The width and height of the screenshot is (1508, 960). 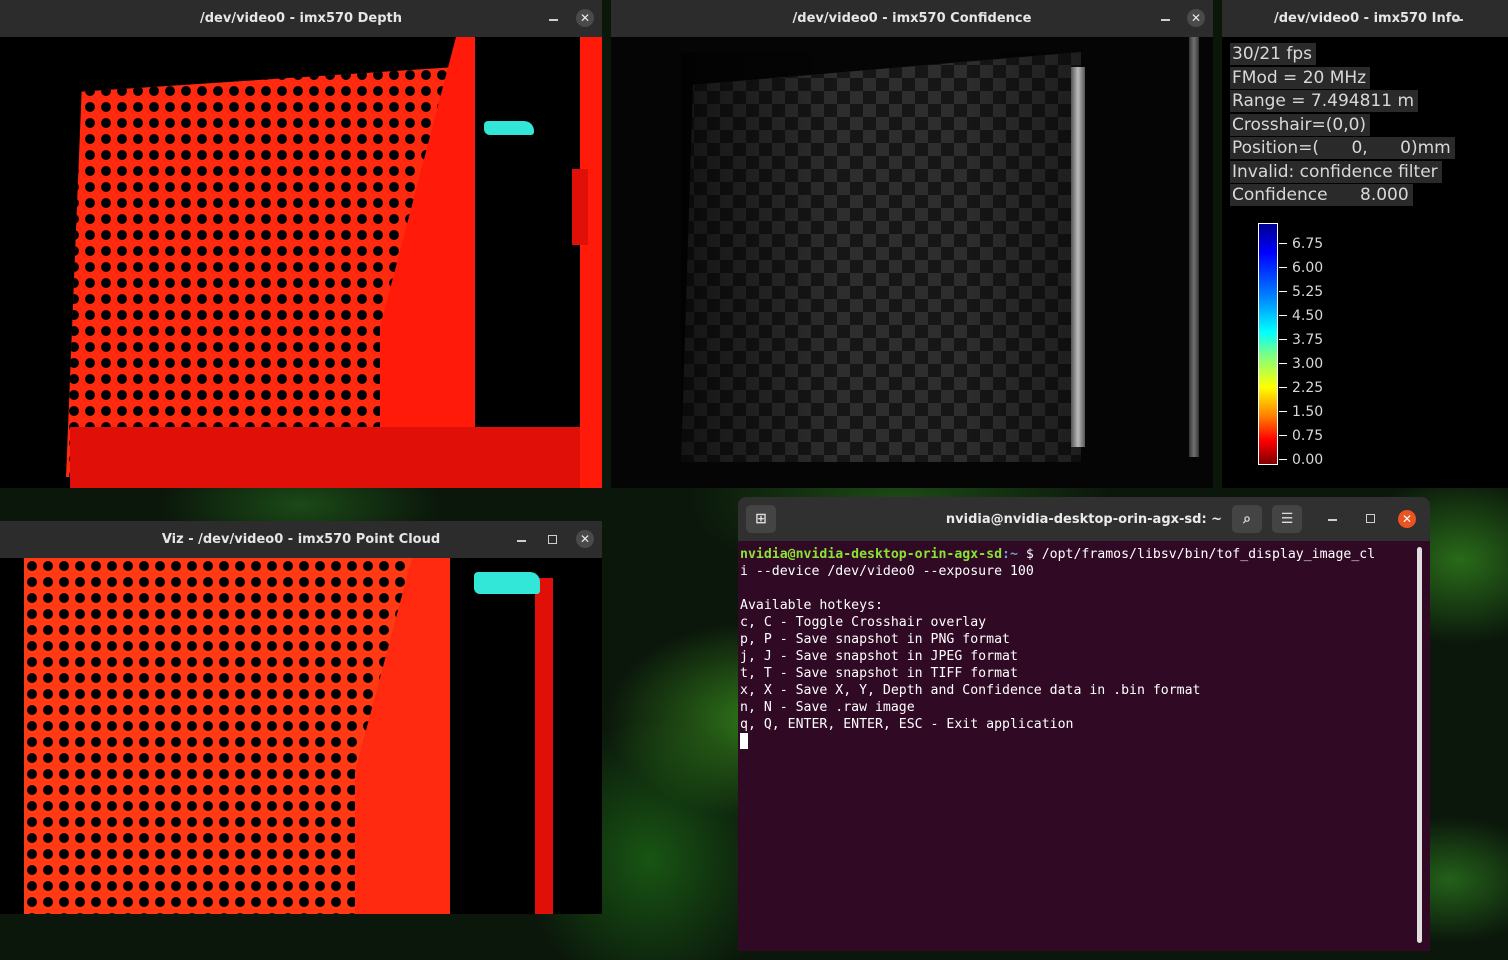 I want to click on pointcloud-titlebar: Viz - /dev/video0 - imx570 Point Cloud ✕, so click(x=301, y=539).